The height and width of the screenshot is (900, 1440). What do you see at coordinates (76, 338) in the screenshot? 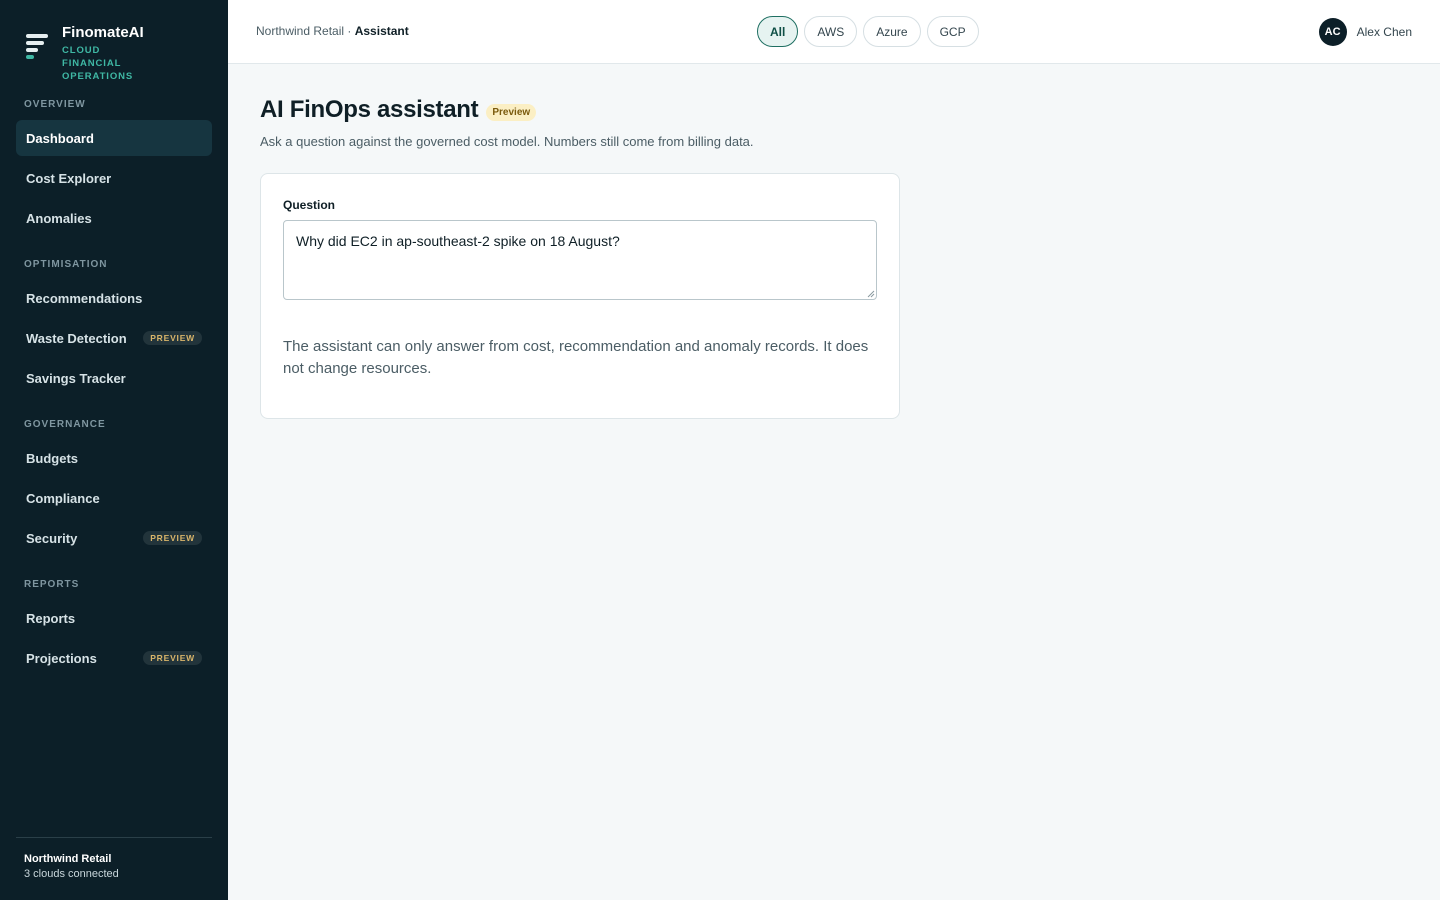
I see `sidebar-item-label: Waste Detection` at bounding box center [76, 338].